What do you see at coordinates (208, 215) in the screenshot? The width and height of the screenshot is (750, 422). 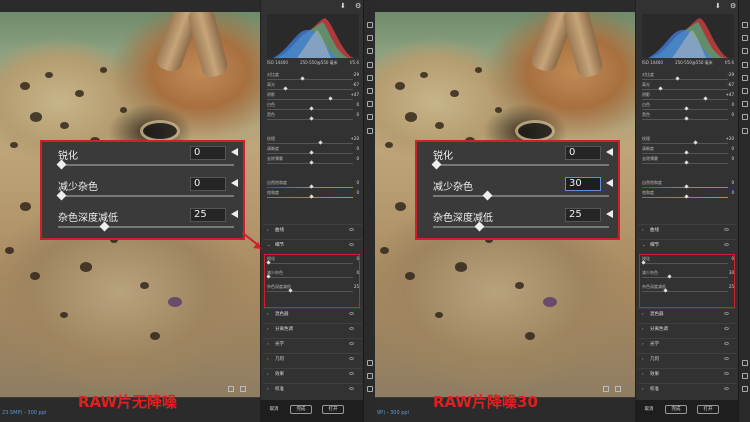 I see `callout-value-field: 25` at bounding box center [208, 215].